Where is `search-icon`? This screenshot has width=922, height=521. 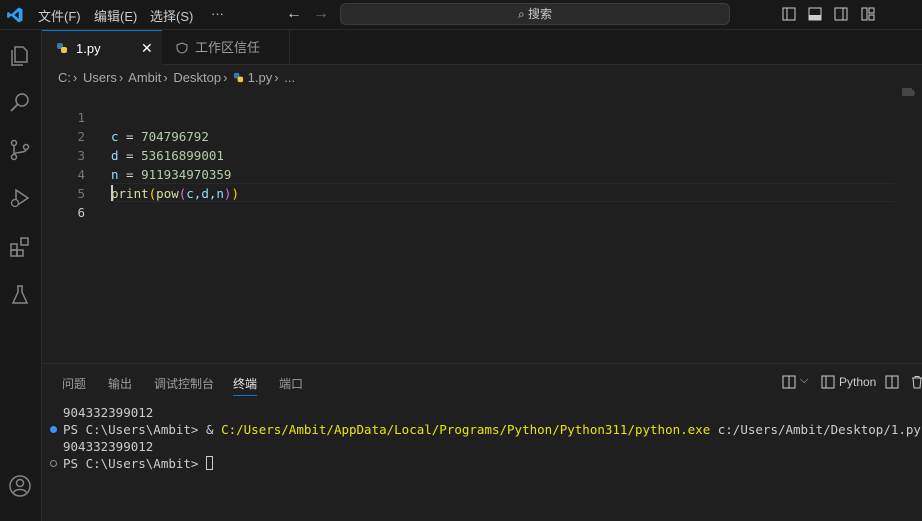
search-icon is located at coordinates (20, 103).